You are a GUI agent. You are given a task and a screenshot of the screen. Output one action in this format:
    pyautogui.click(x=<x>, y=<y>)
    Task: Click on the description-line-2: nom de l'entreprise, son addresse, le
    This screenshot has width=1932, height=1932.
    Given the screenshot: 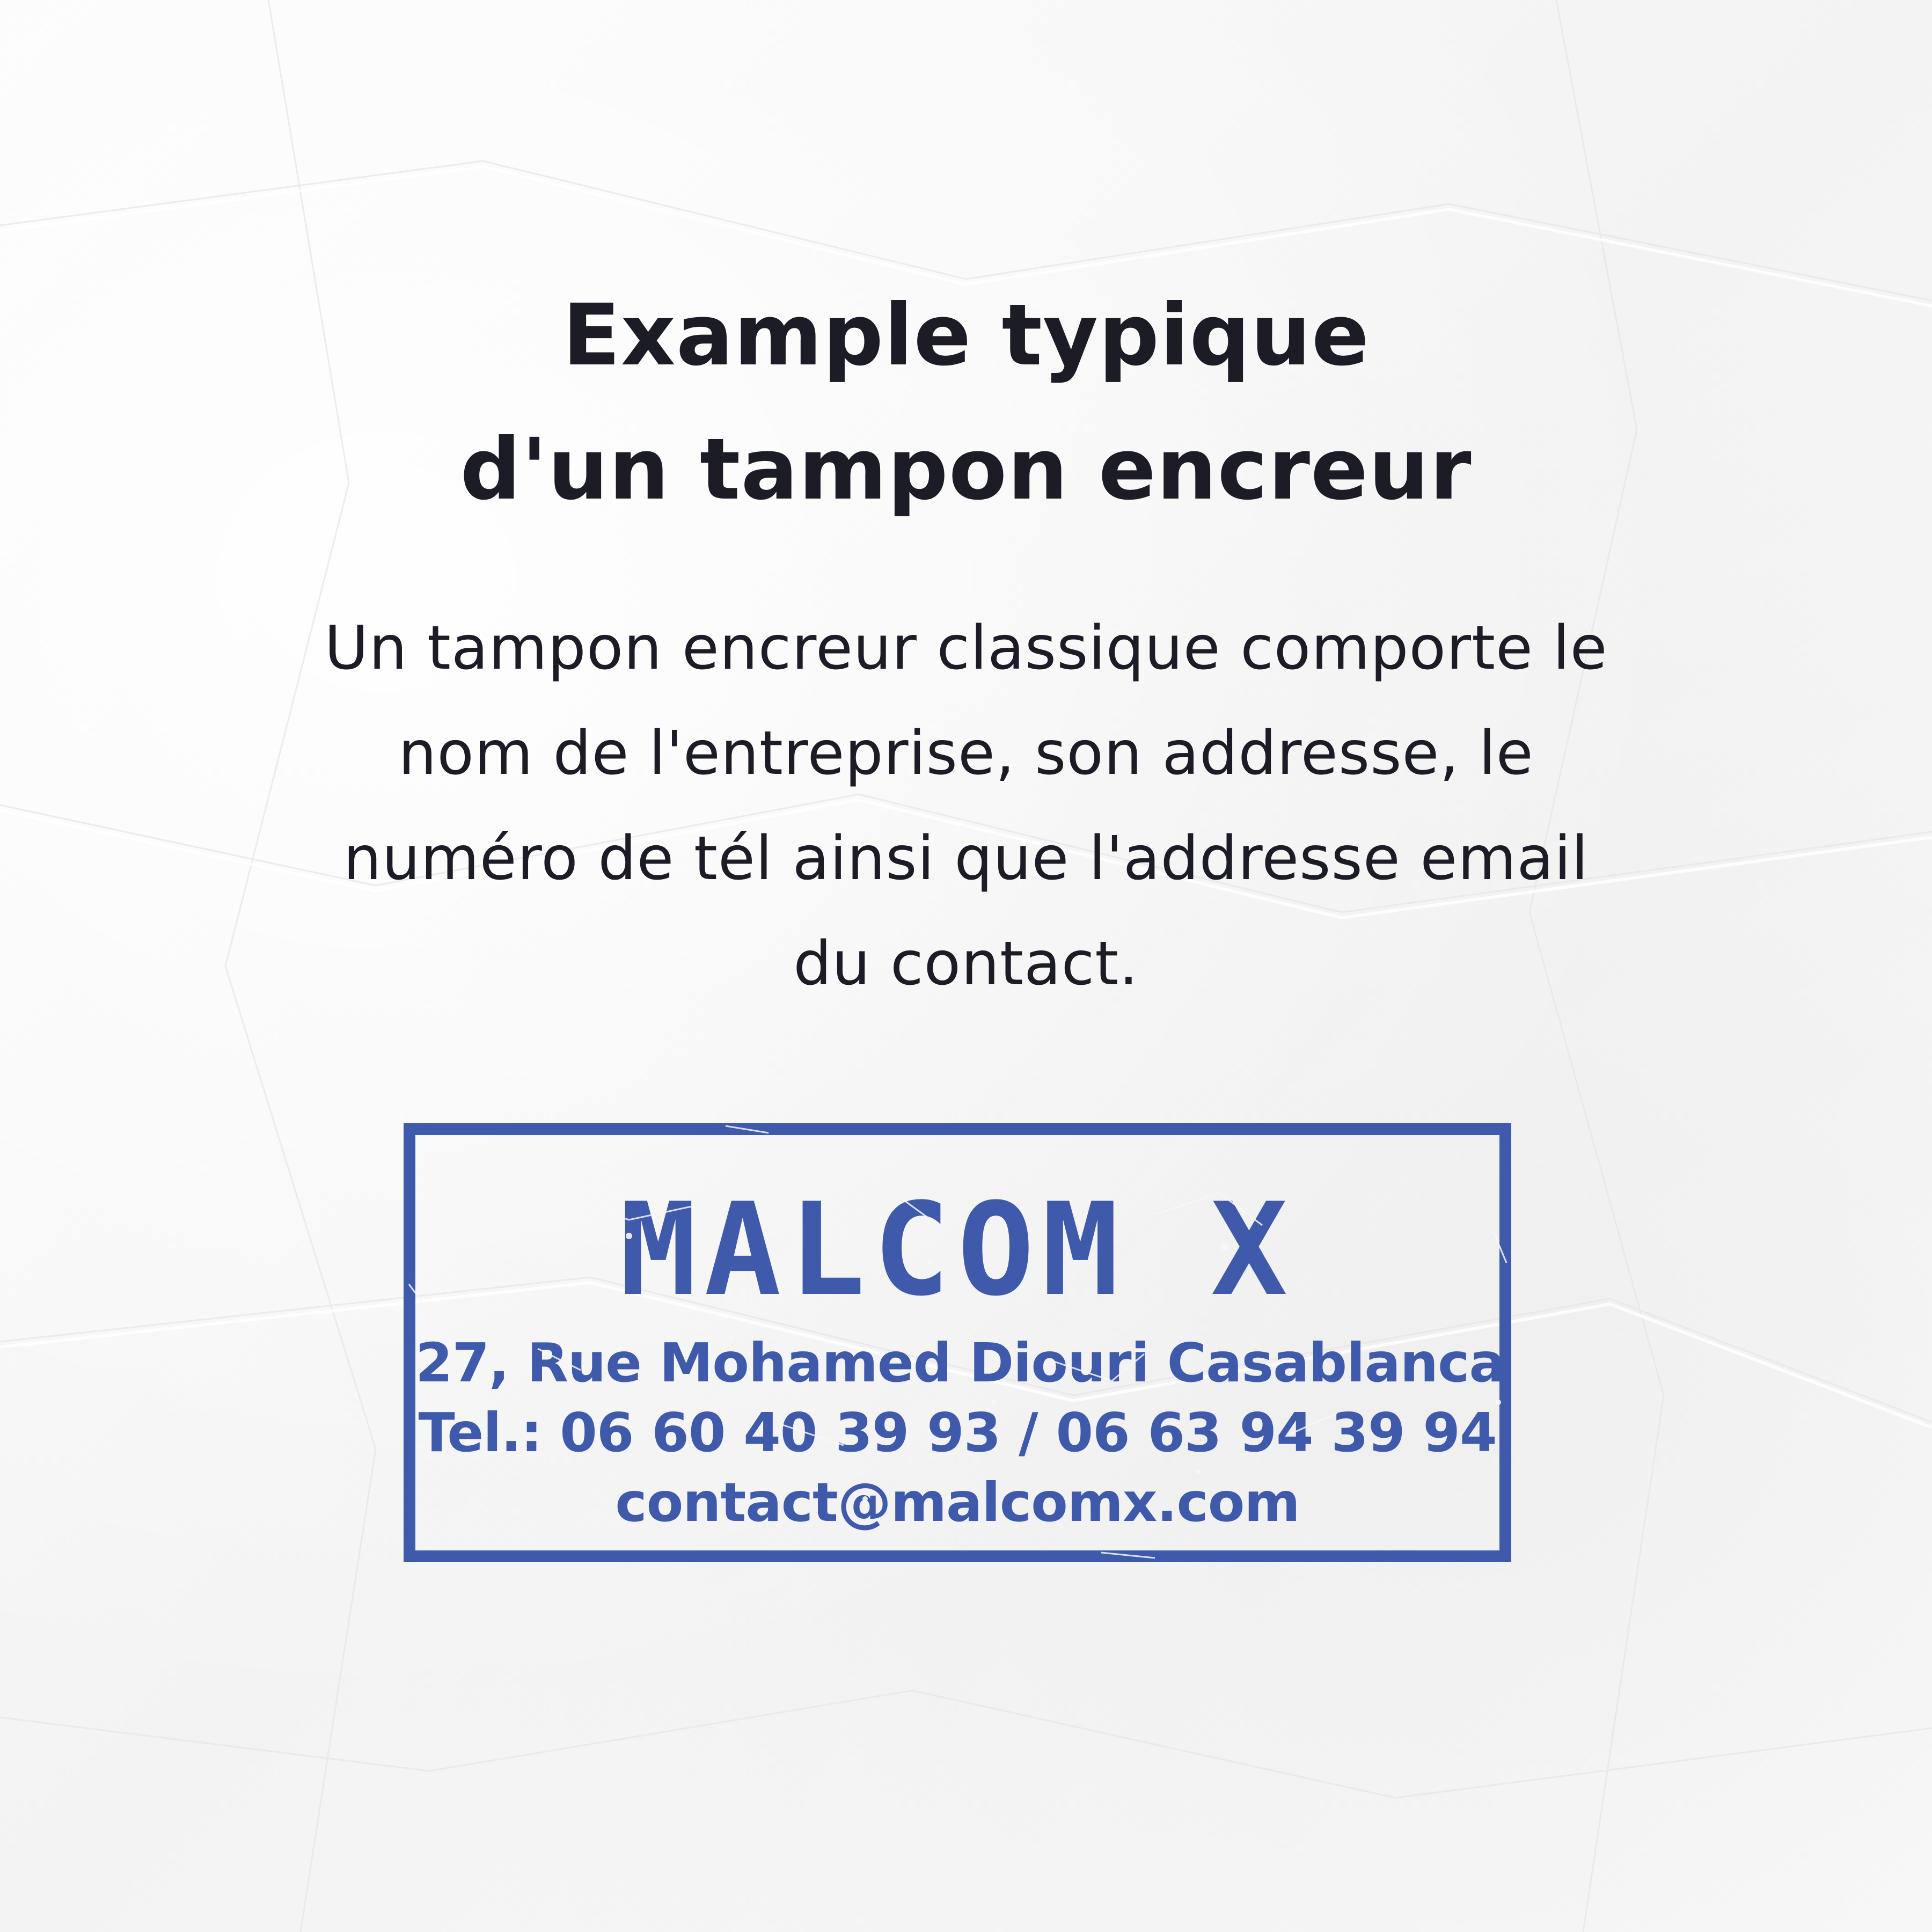 What is the action you would take?
    pyautogui.click(x=966, y=753)
    